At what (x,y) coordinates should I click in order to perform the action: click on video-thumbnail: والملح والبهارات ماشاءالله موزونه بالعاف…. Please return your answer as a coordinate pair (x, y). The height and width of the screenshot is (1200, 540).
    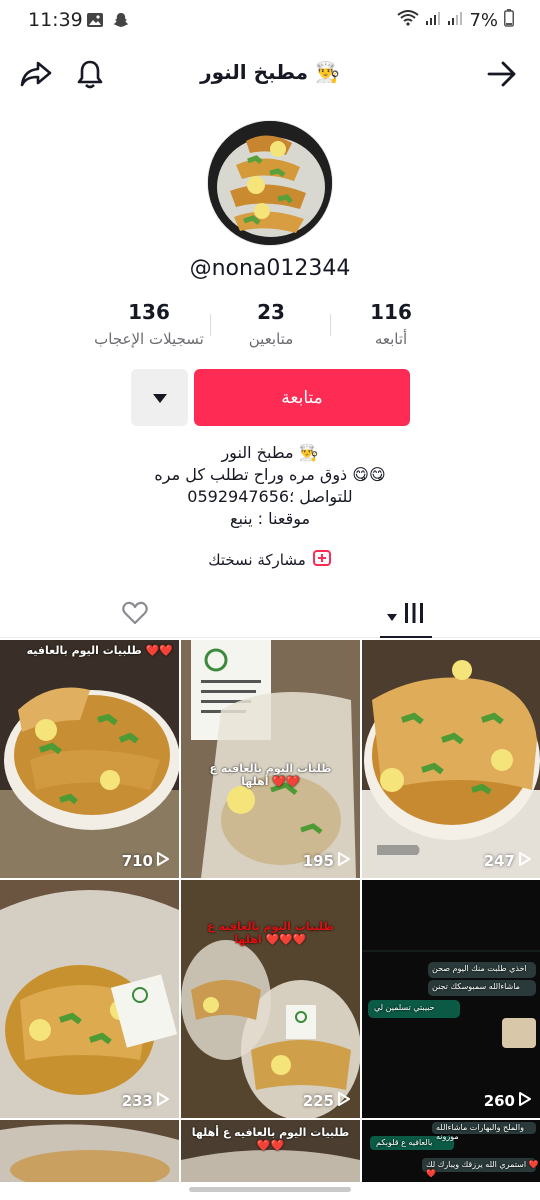
    Looking at the image, I should click on (451, 1151).